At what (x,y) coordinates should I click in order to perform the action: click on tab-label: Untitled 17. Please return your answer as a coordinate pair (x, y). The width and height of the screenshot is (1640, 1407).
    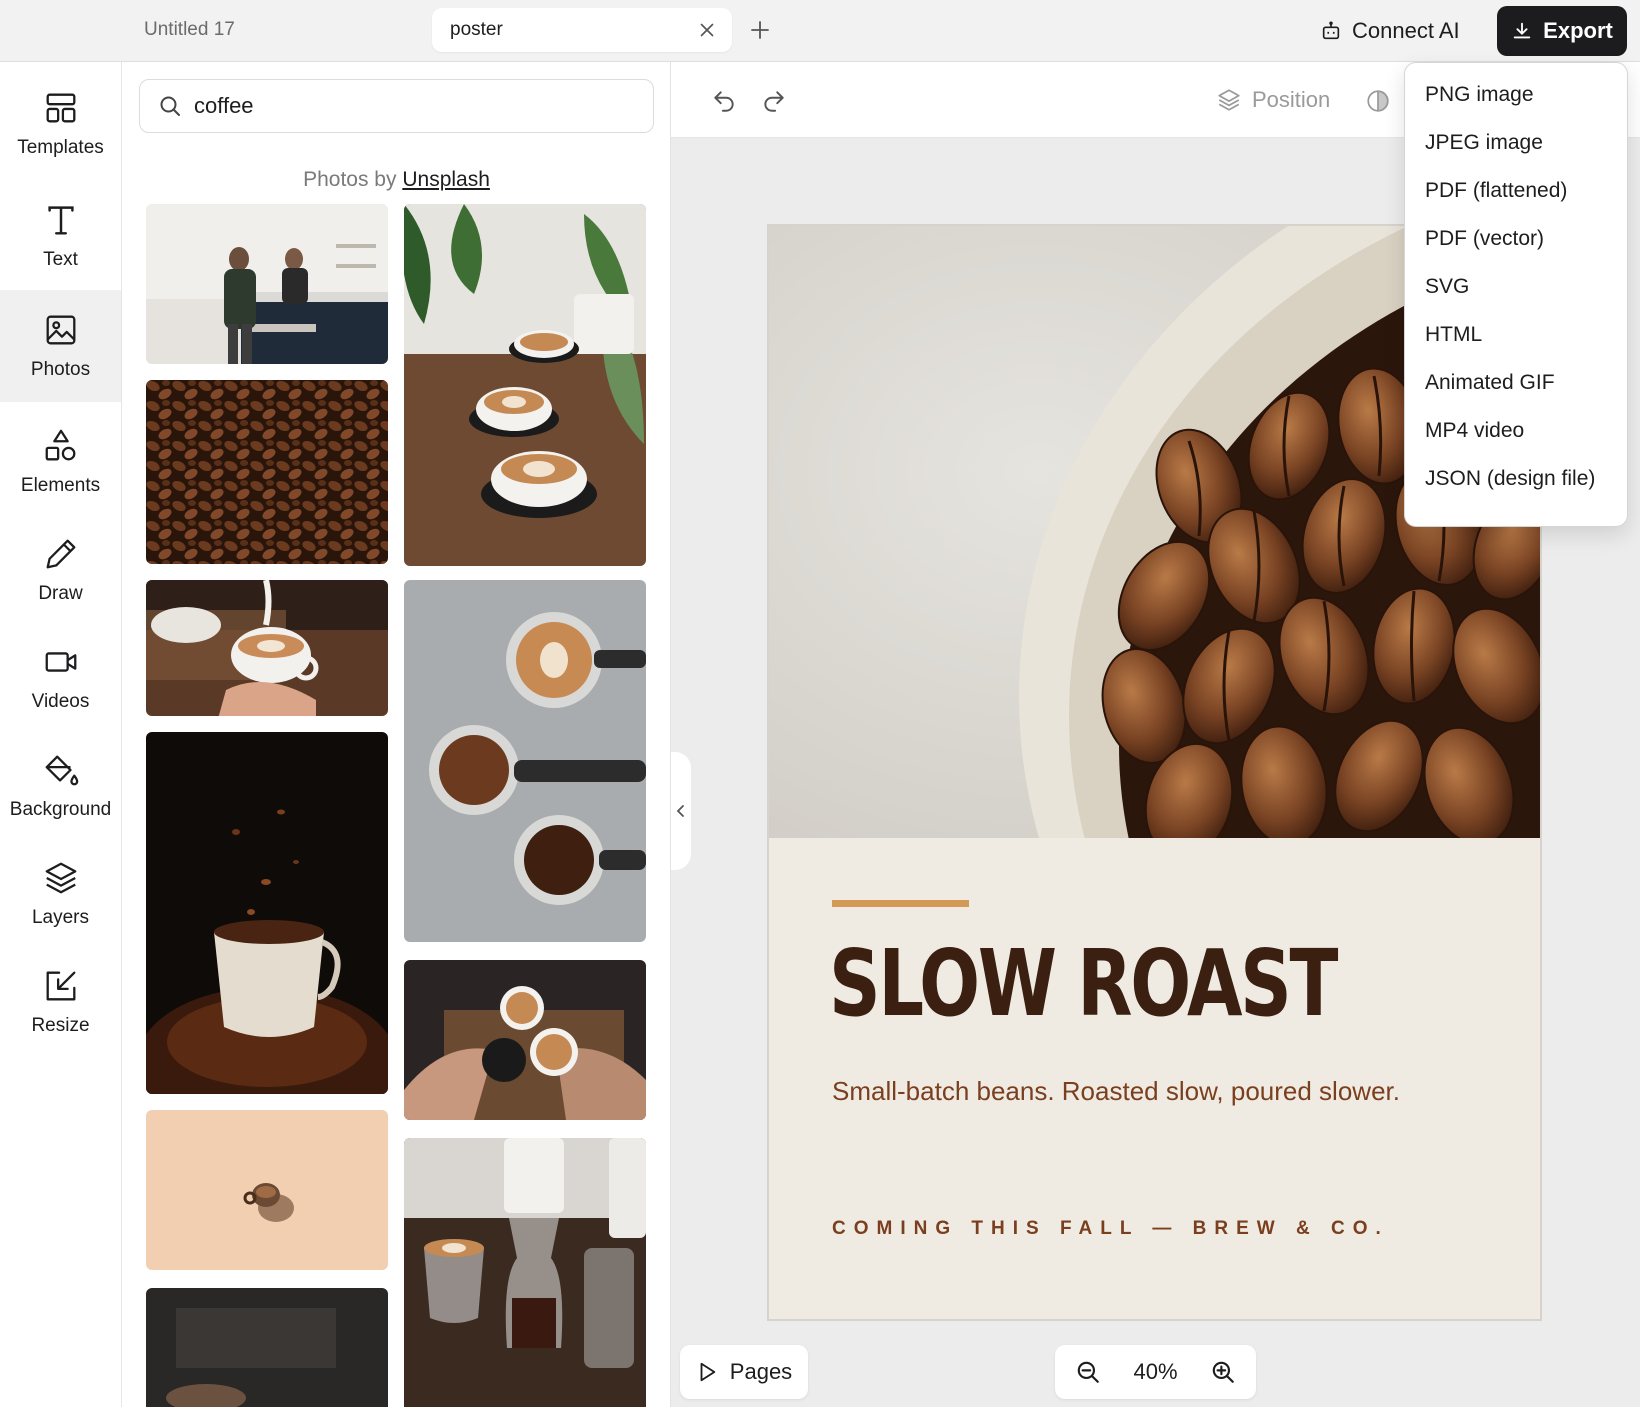
    Looking at the image, I should click on (189, 29).